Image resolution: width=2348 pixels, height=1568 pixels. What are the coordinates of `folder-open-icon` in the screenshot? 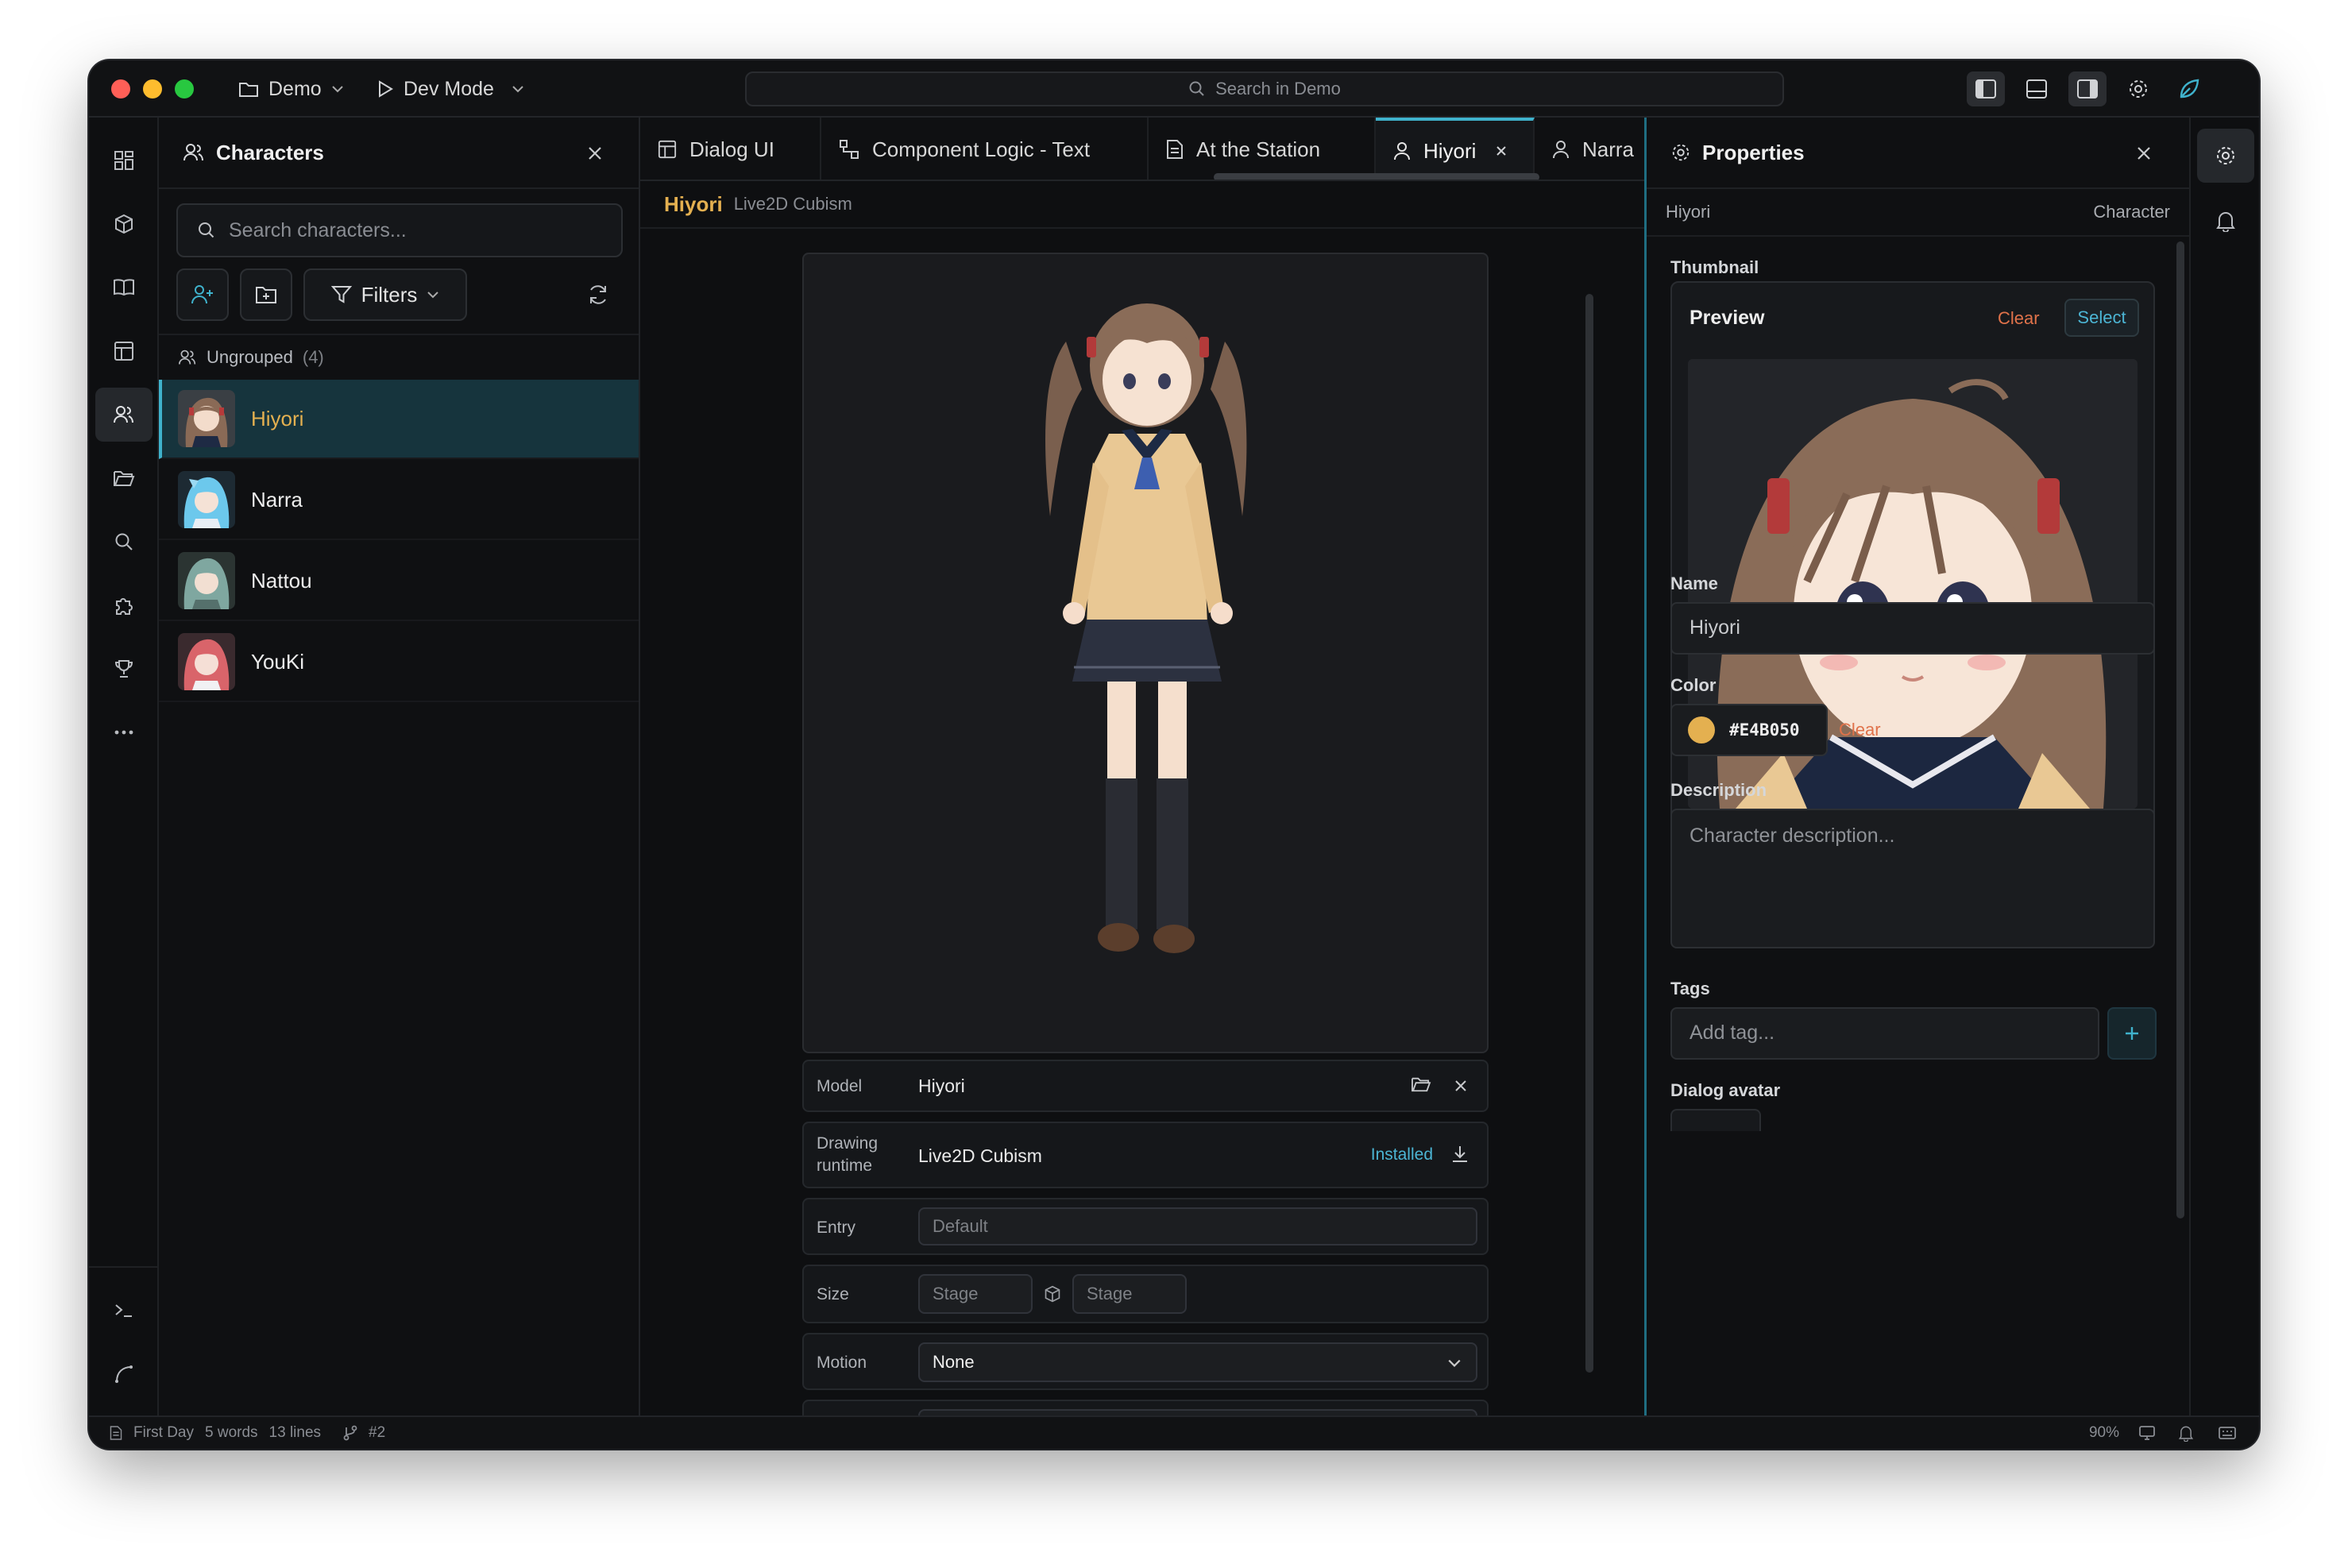 It's located at (1421, 1084).